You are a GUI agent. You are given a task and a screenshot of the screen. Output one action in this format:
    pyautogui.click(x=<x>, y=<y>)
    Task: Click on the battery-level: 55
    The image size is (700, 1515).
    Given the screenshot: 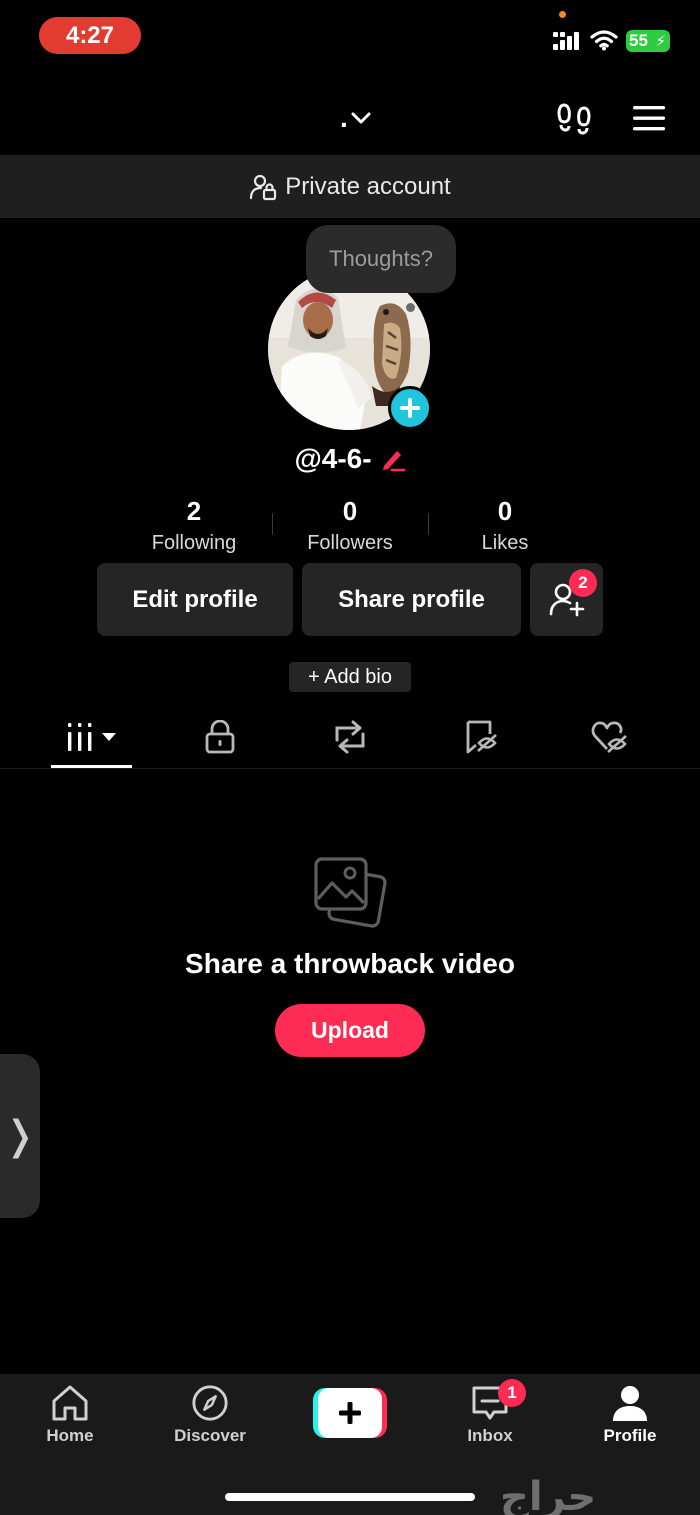 What is the action you would take?
    pyautogui.click(x=638, y=40)
    